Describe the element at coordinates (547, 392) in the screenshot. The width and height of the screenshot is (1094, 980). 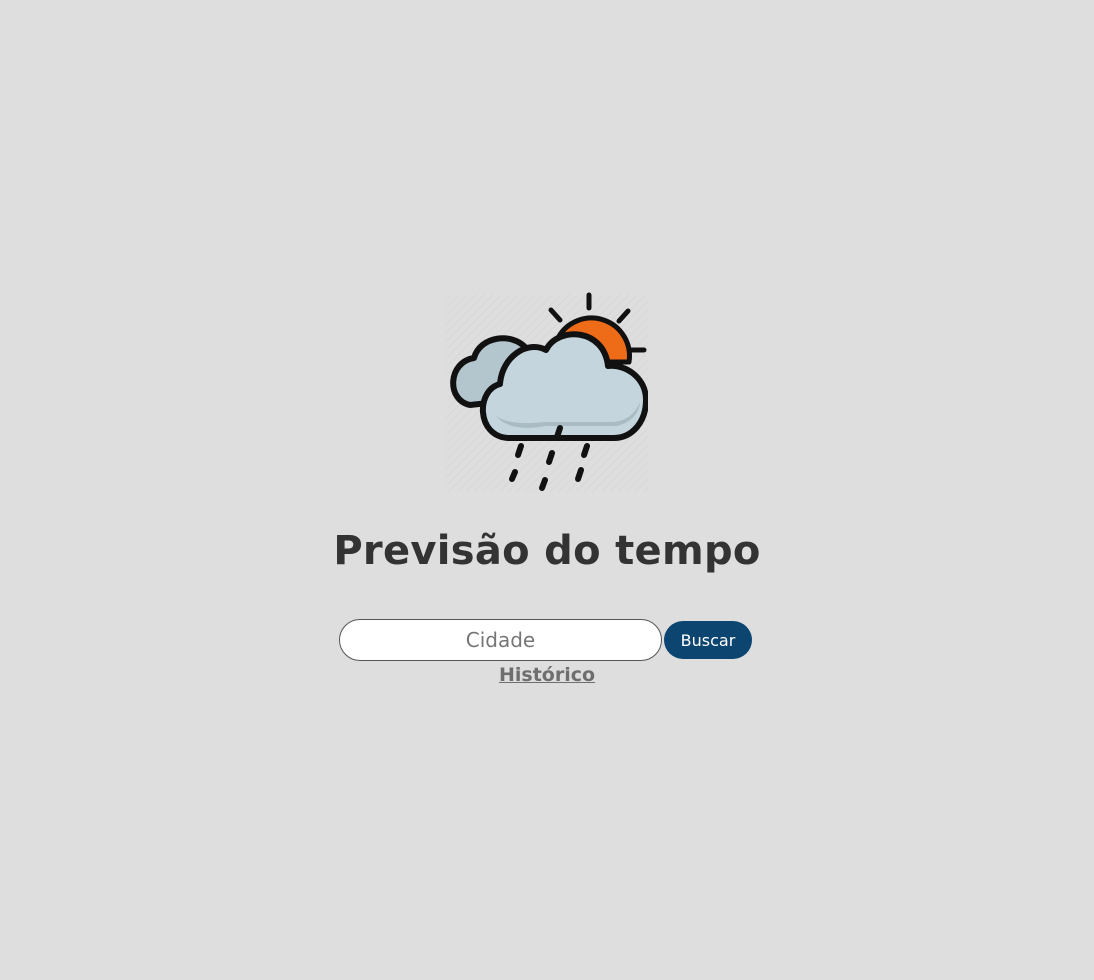
I see `cloud-sun-rain-icon` at that location.